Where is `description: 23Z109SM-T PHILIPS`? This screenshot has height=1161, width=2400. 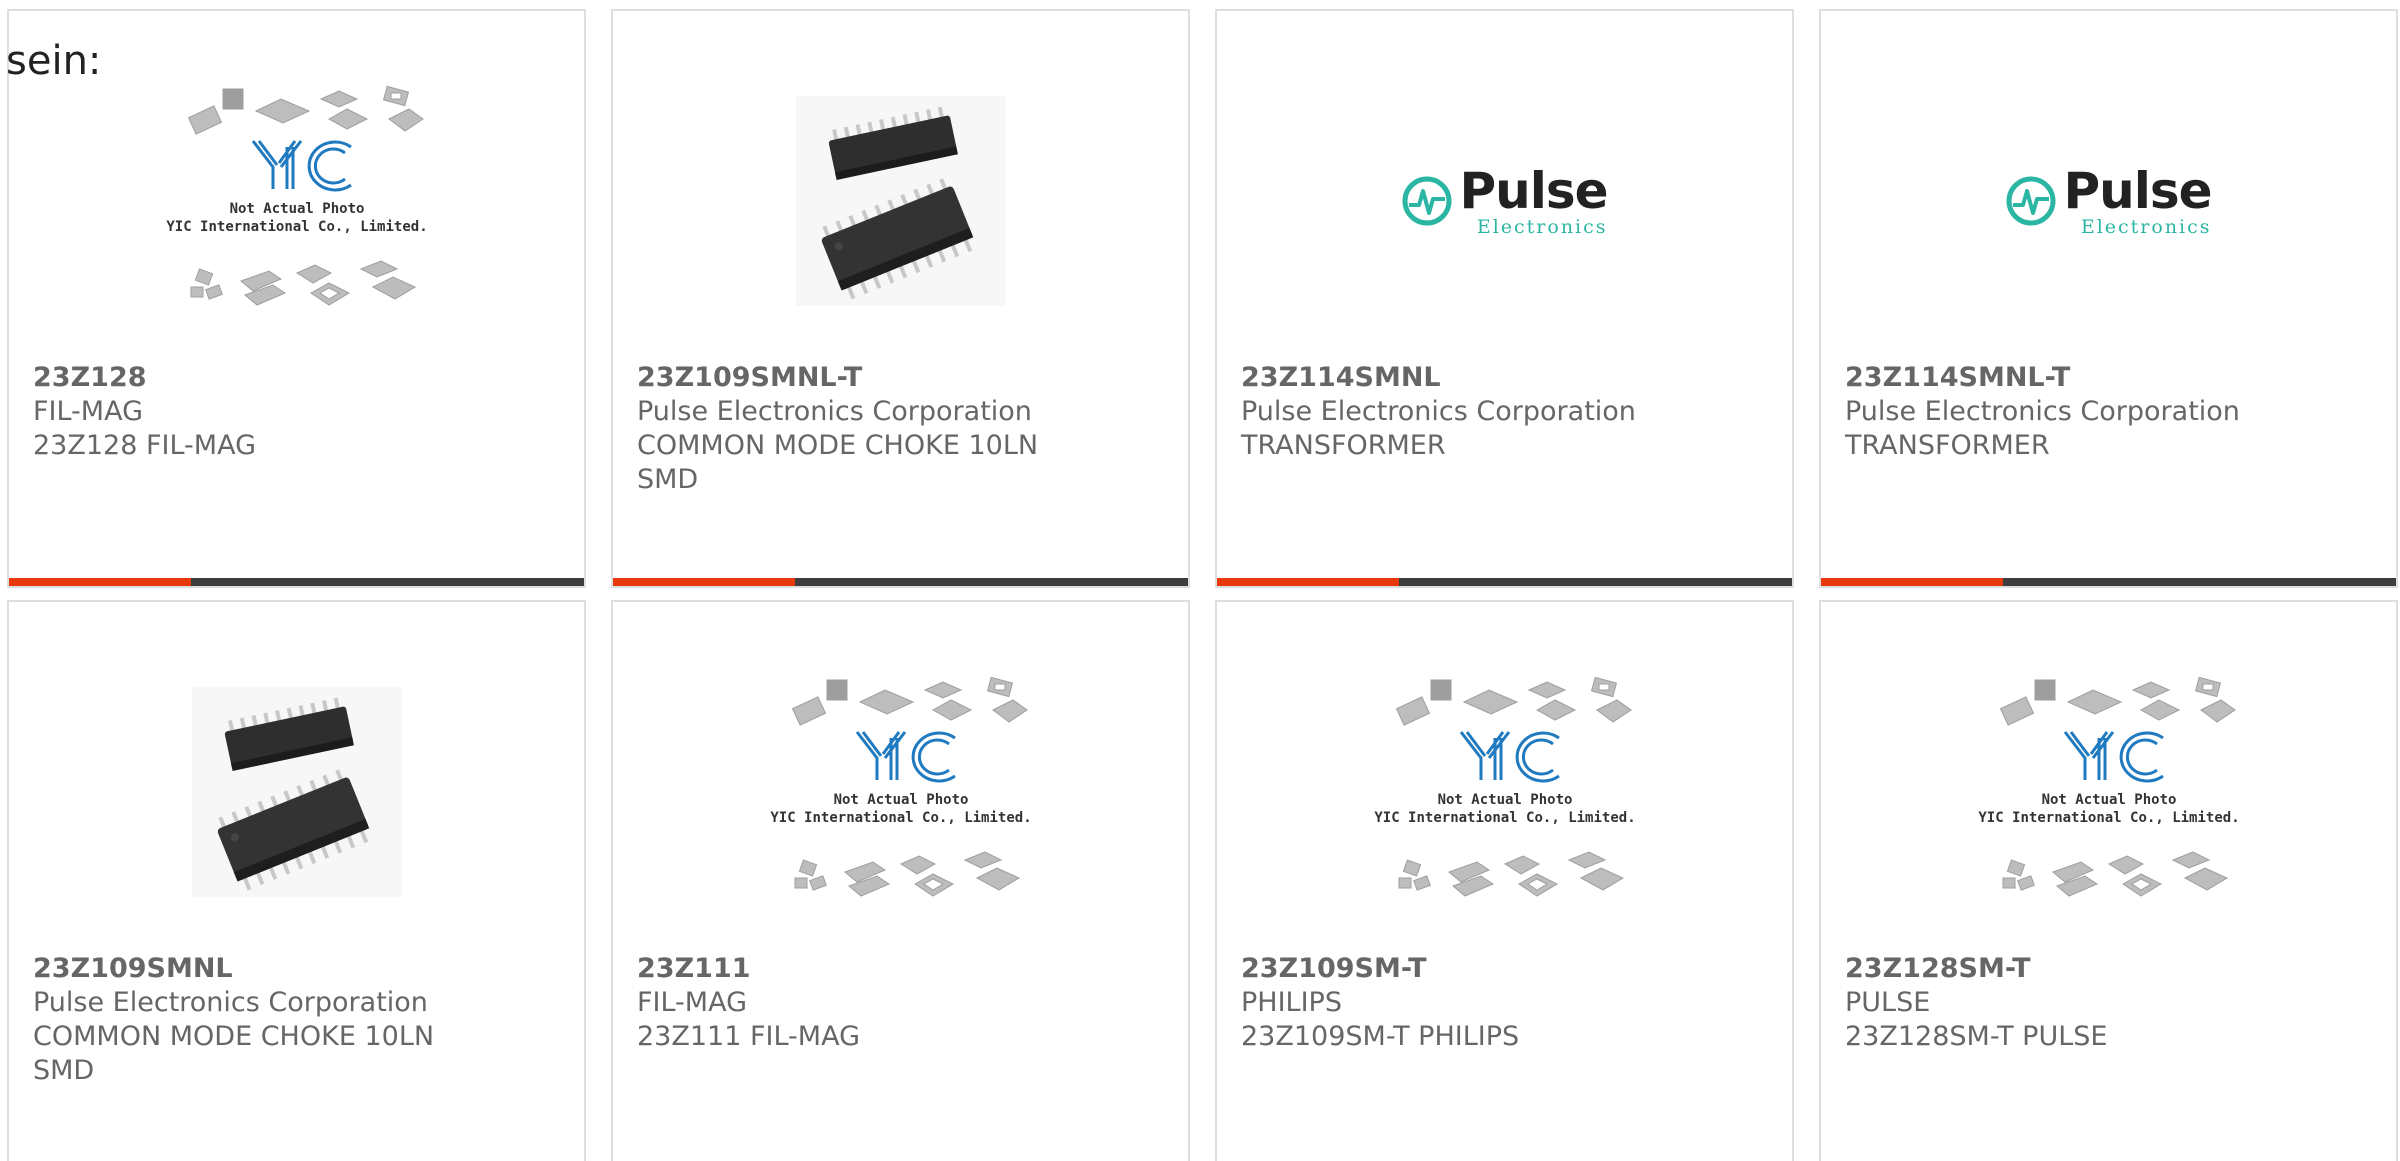
description: 23Z109SM-T PHILIPS is located at coordinates (1380, 1036).